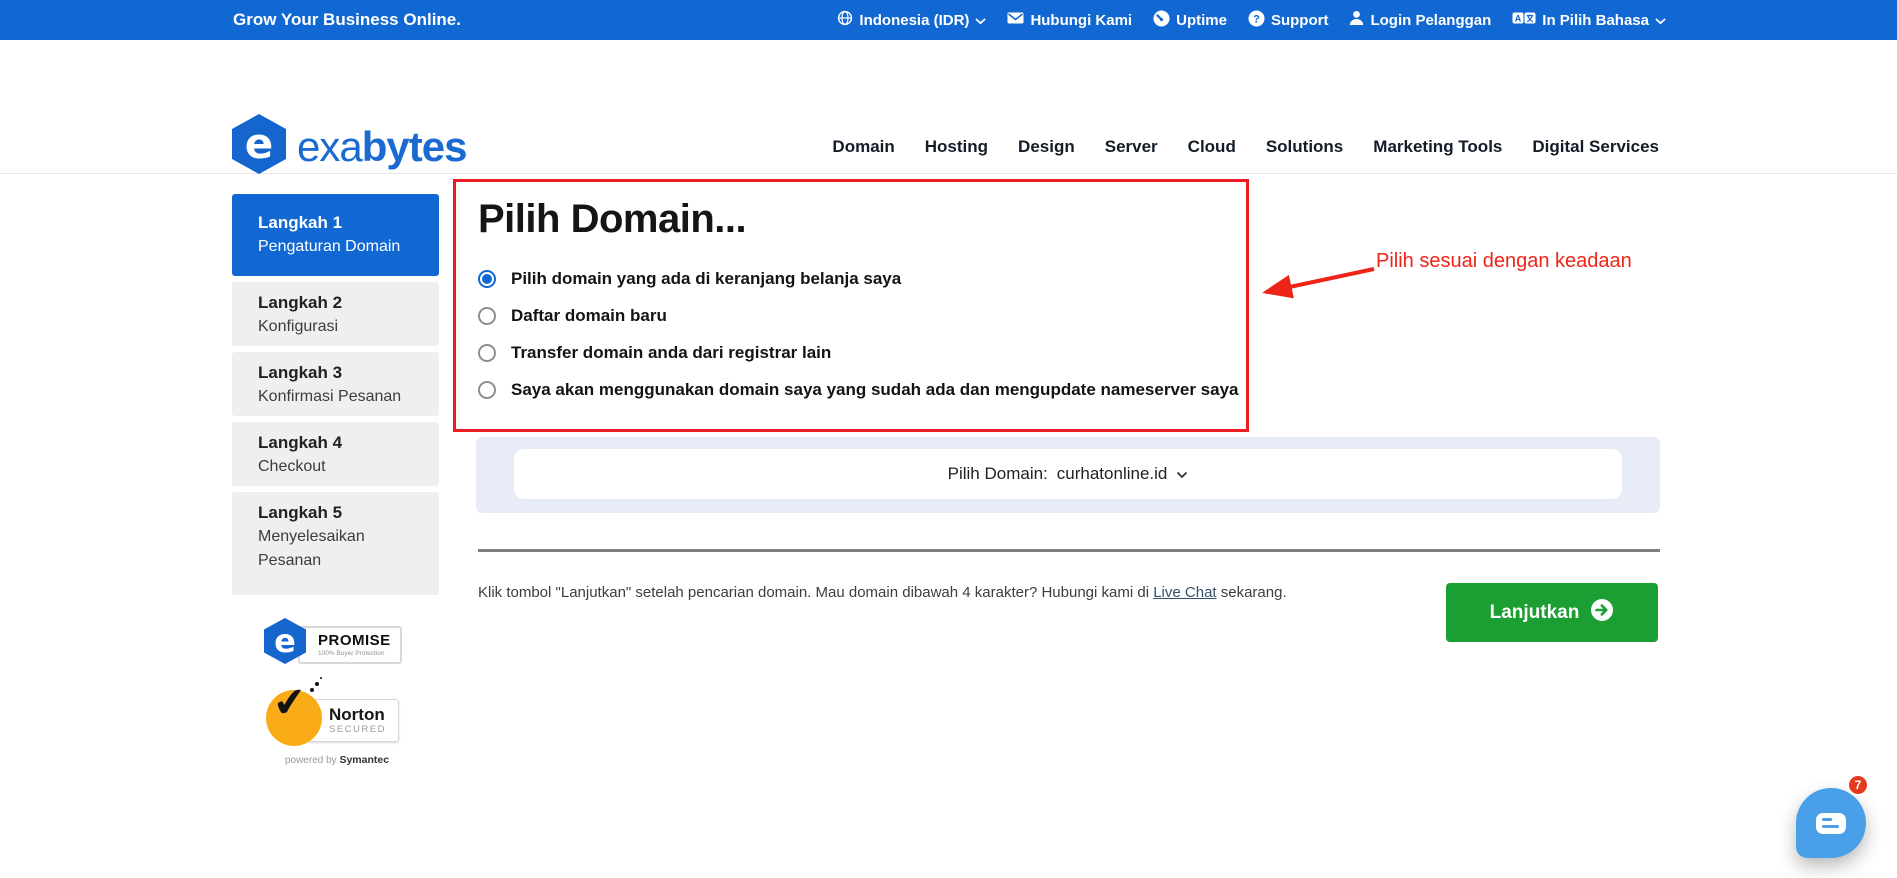  Describe the element at coordinates (487, 316) in the screenshot. I see `radio-register-new-domain` at that location.